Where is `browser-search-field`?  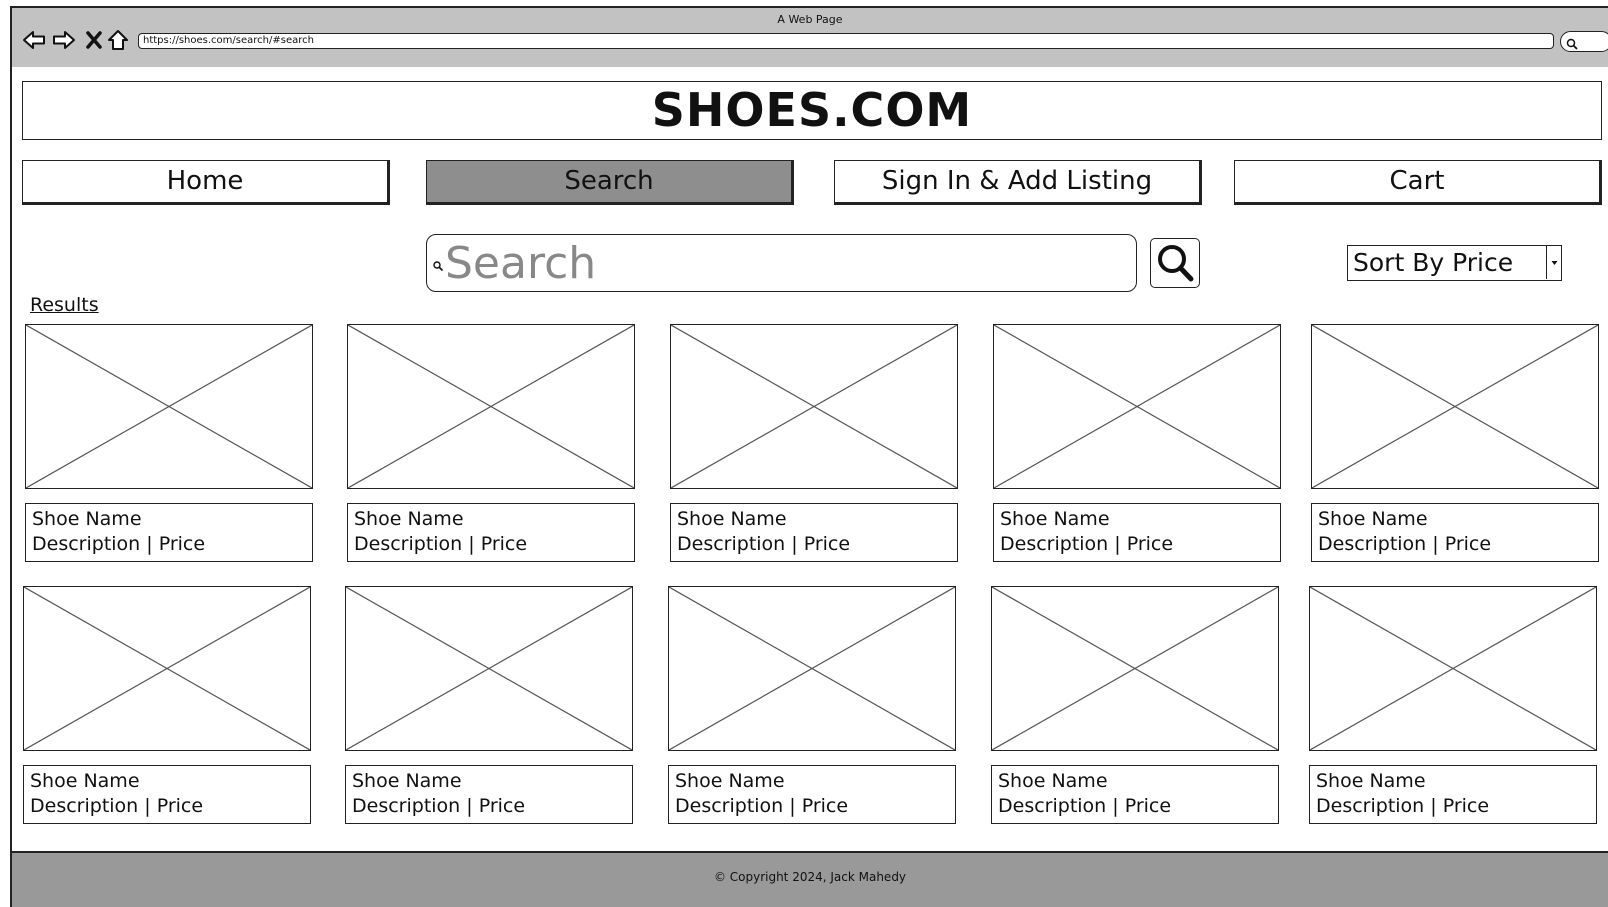
browser-search-field is located at coordinates (1584, 41).